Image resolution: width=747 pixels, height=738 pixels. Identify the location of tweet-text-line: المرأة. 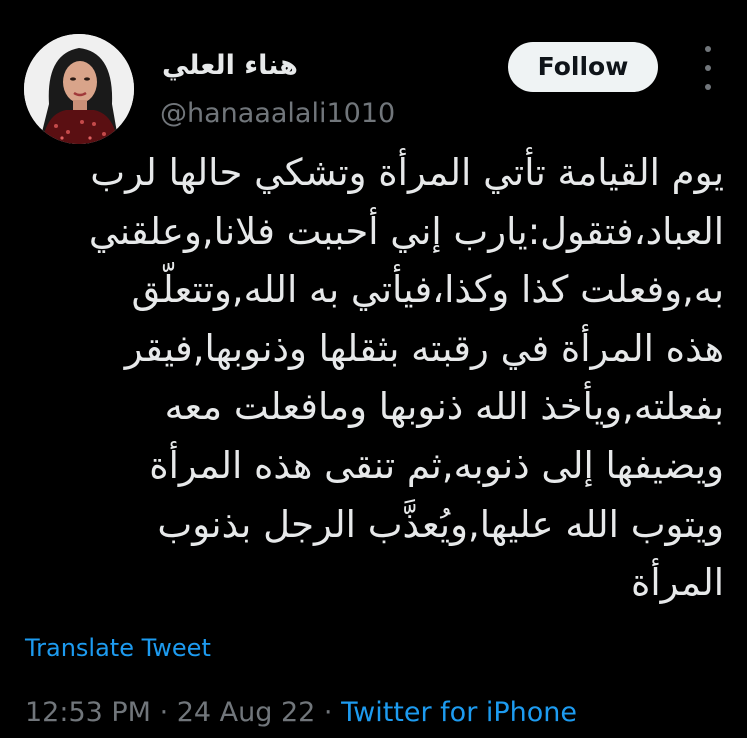
(677, 583).